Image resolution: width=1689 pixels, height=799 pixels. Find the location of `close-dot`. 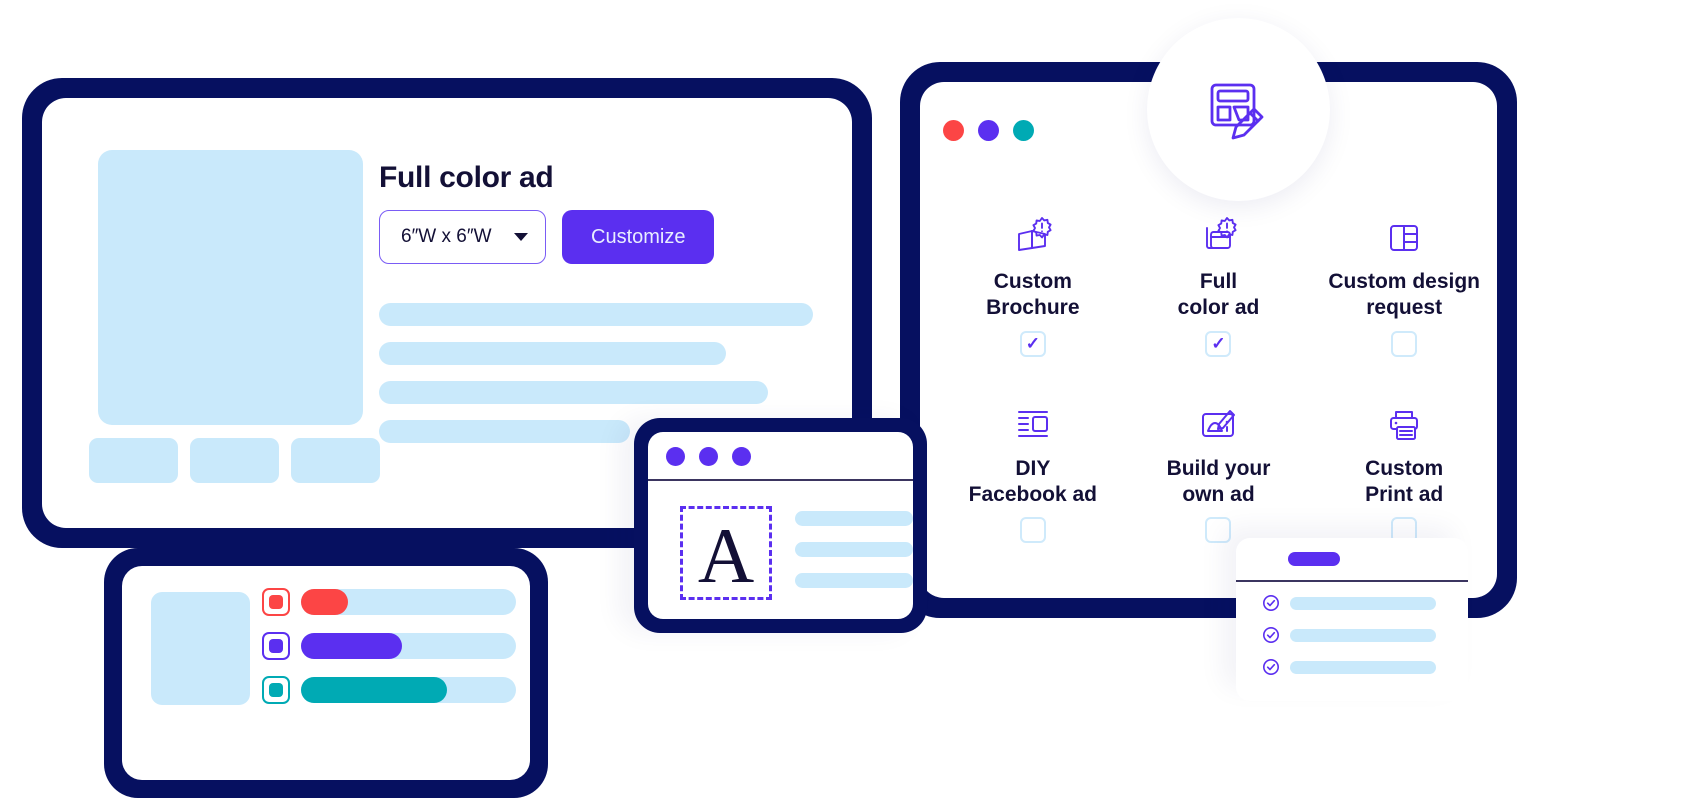

close-dot is located at coordinates (953, 130).